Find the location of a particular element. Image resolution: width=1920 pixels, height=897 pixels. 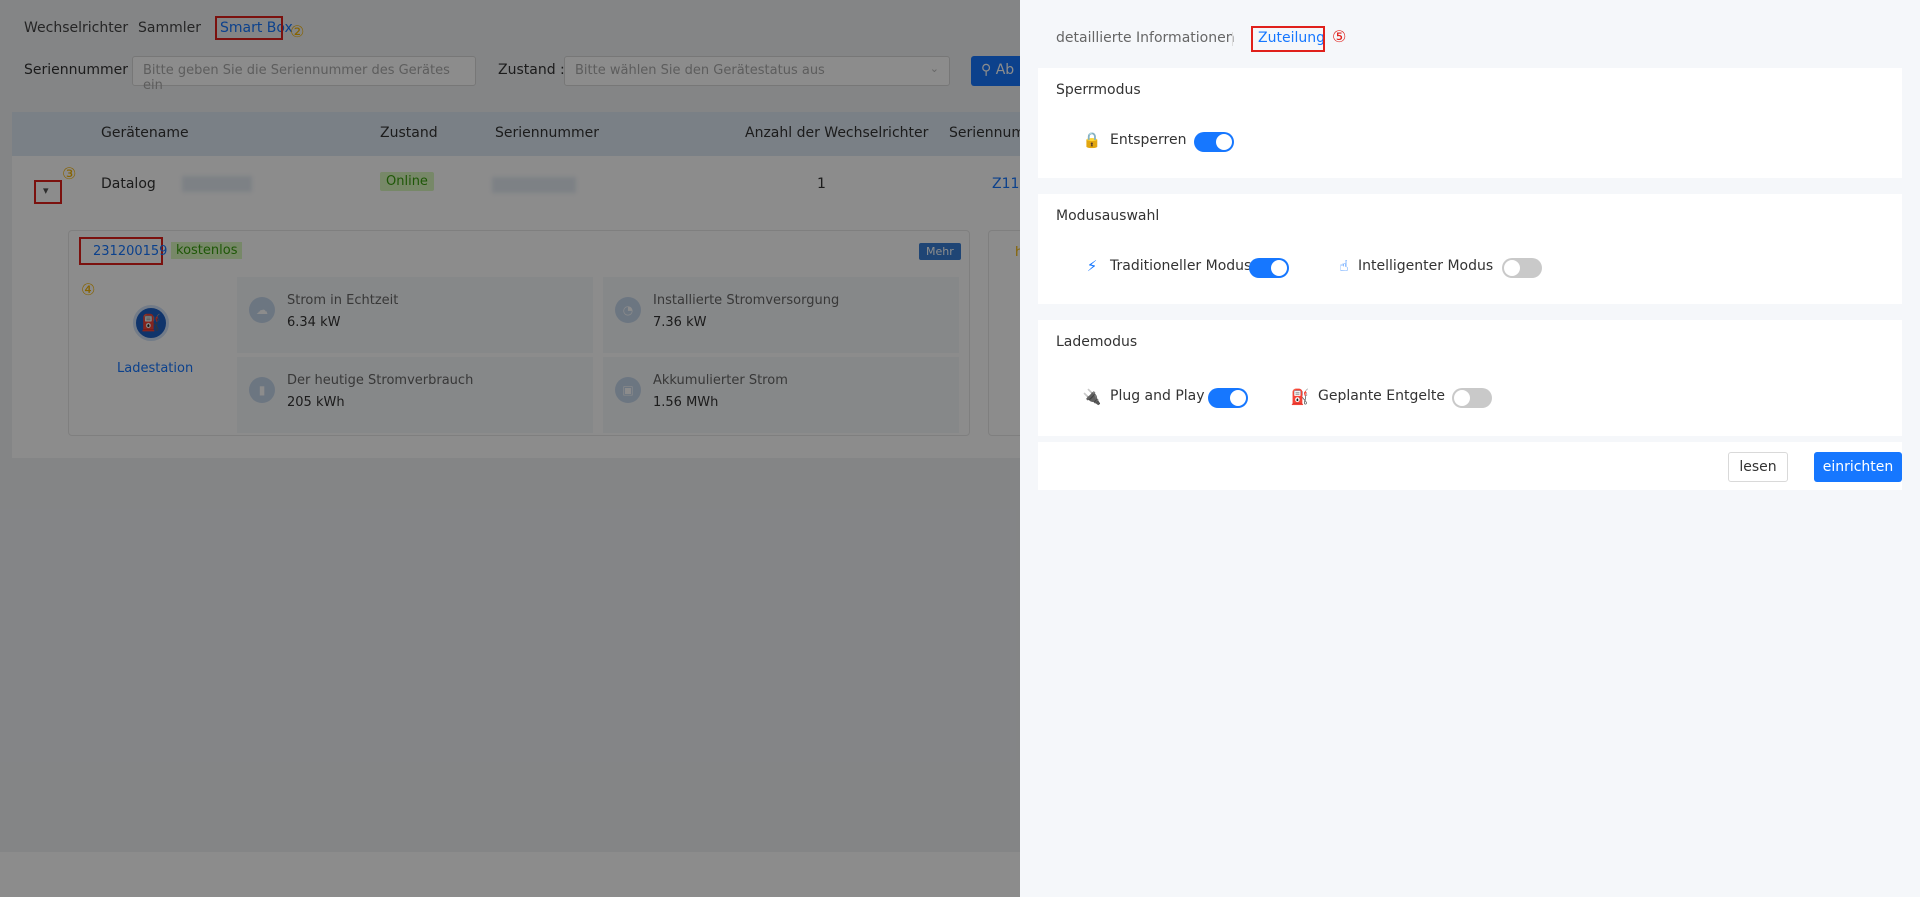

option-label: Intelligenter Modus is located at coordinates (1426, 266).